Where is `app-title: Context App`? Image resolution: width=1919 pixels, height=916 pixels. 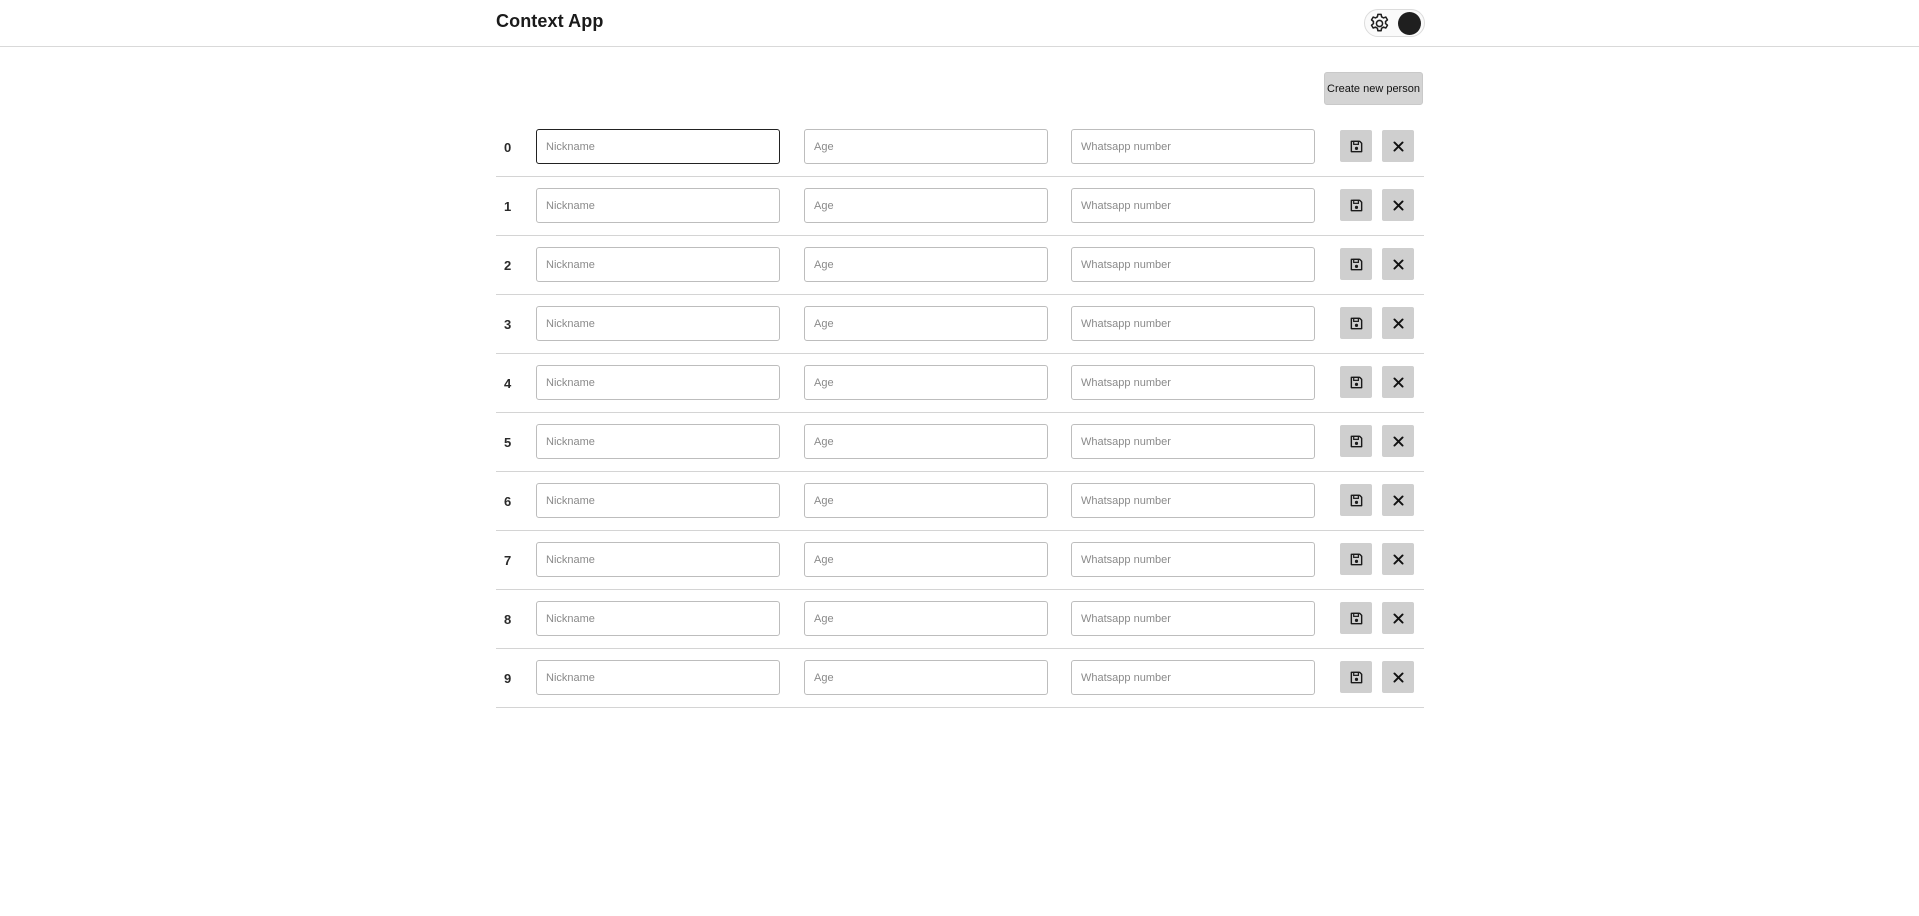 app-title: Context App is located at coordinates (550, 21).